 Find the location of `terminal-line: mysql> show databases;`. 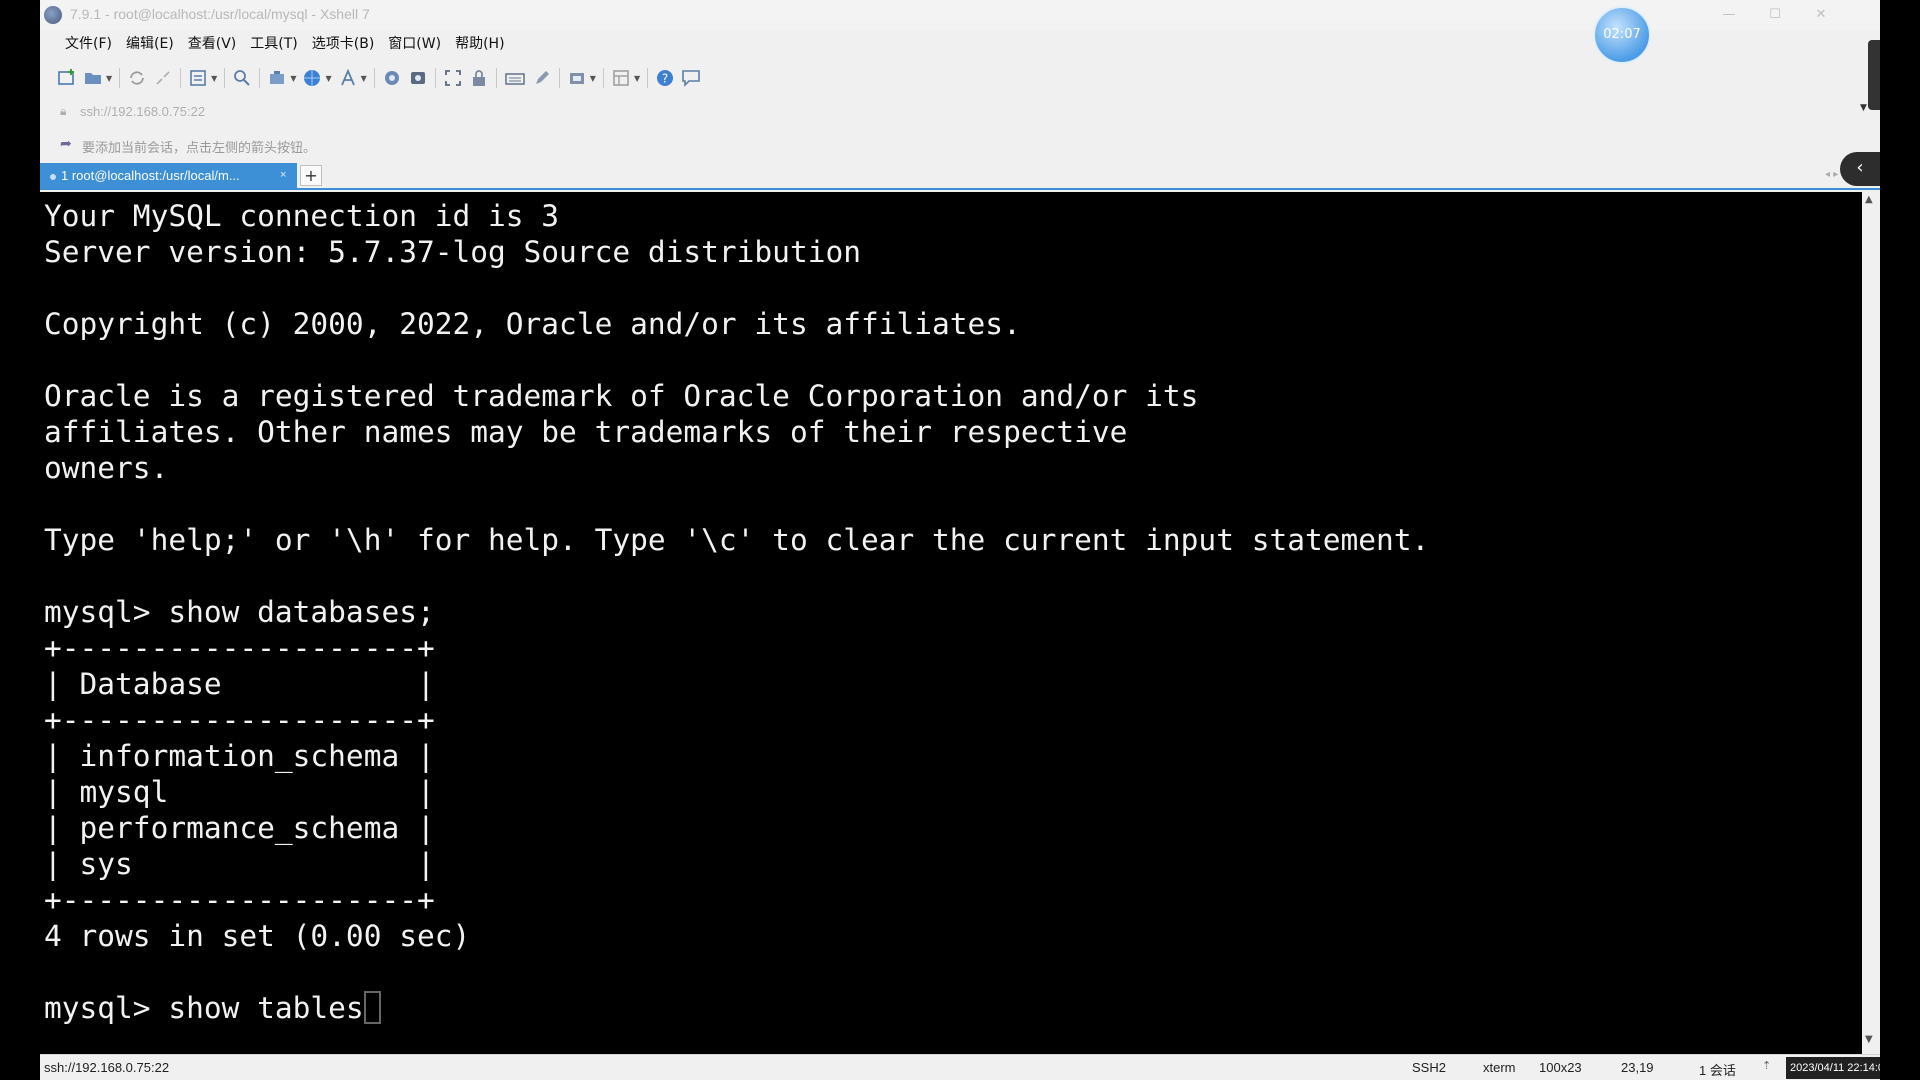

terminal-line: mysql> show databases; is located at coordinates (239, 612).